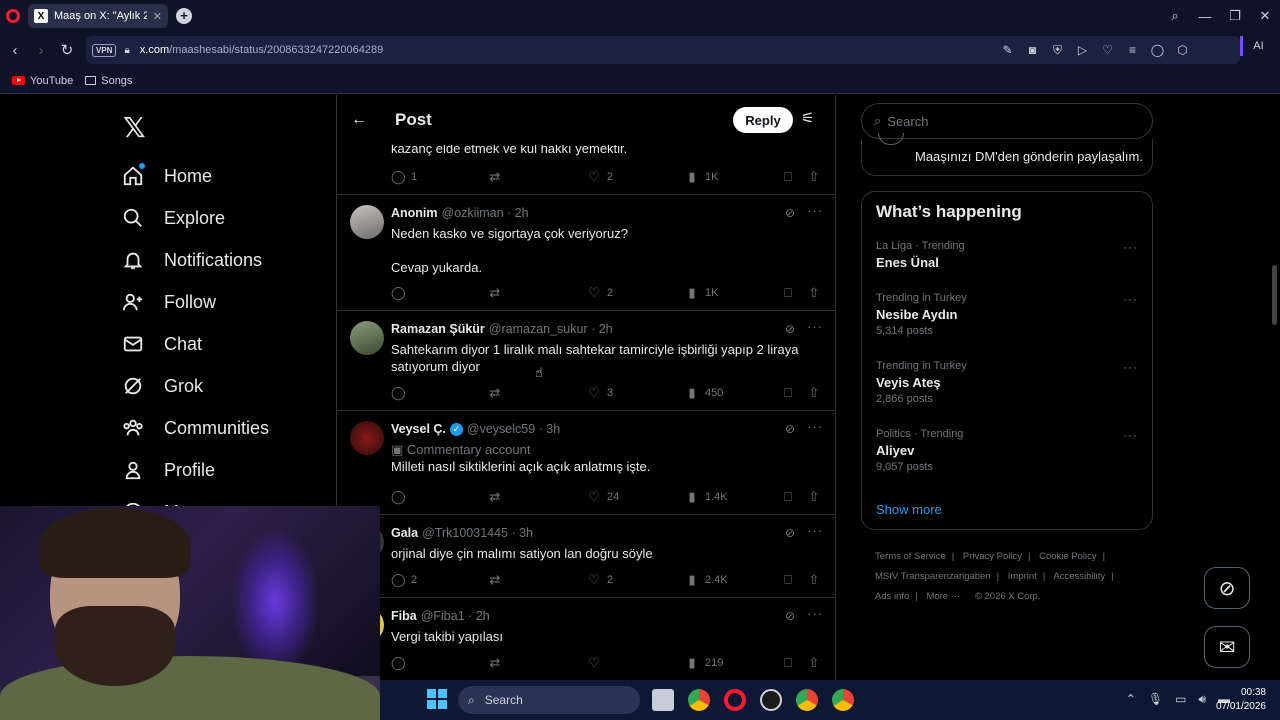 This screenshot has height=720, width=1280. Describe the element at coordinates (597, 663) in the screenshot. I see `like-action: ♡` at that location.